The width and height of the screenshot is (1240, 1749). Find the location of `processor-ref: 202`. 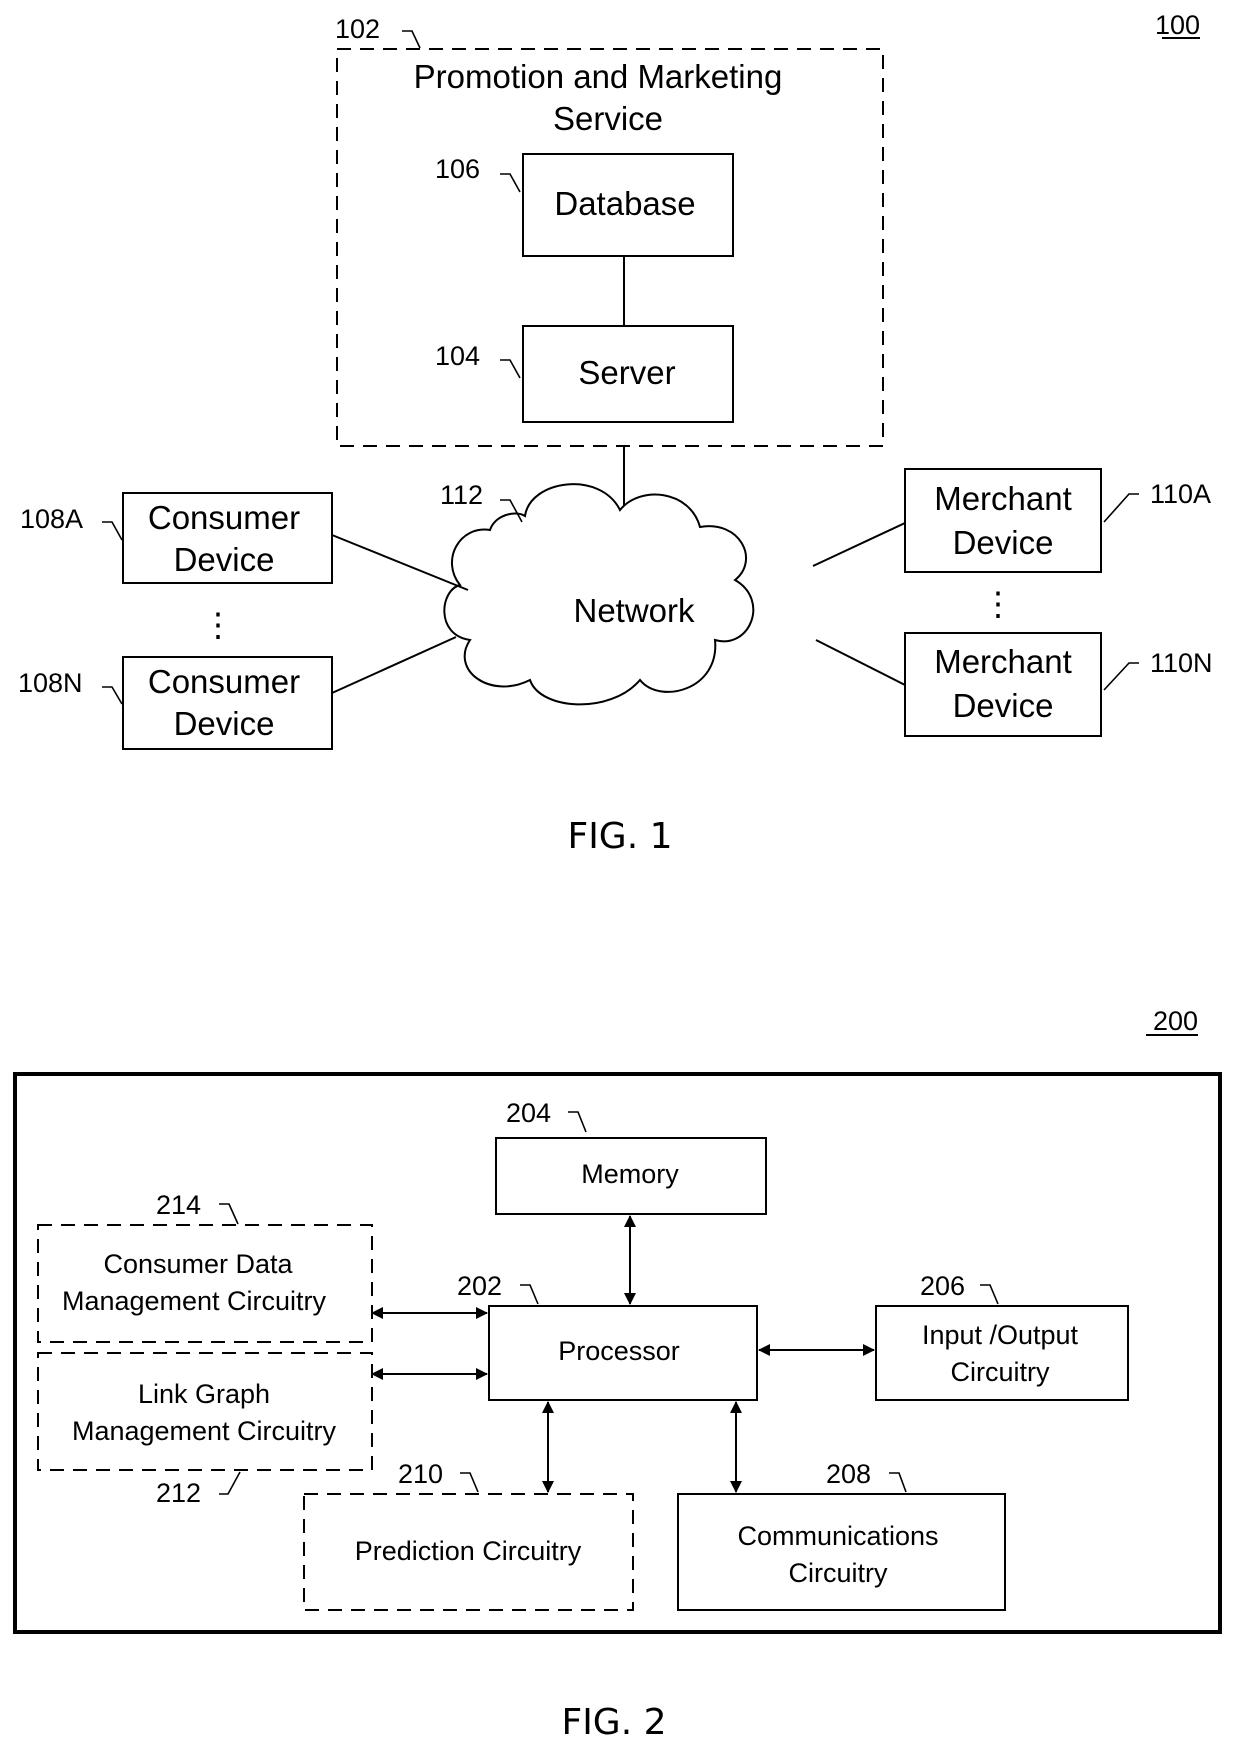

processor-ref: 202 is located at coordinates (479, 1286).